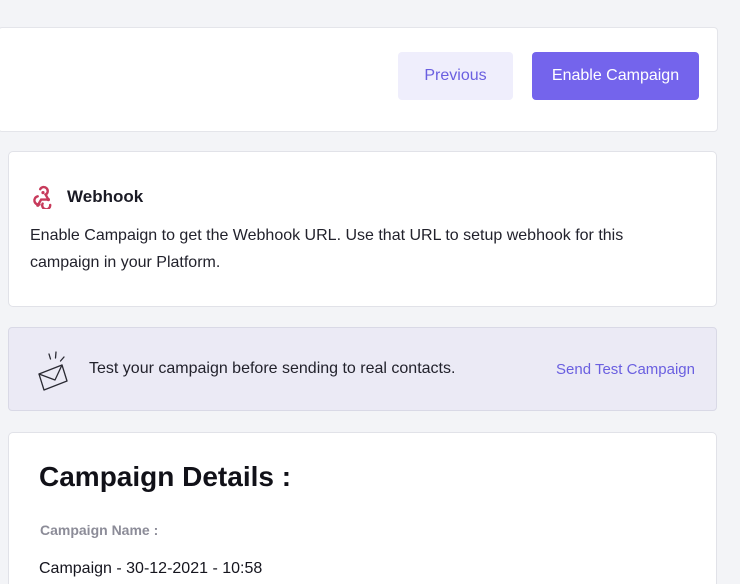 This screenshot has height=584, width=740. I want to click on campaign-name-label: Campaign Name :, so click(99, 530).